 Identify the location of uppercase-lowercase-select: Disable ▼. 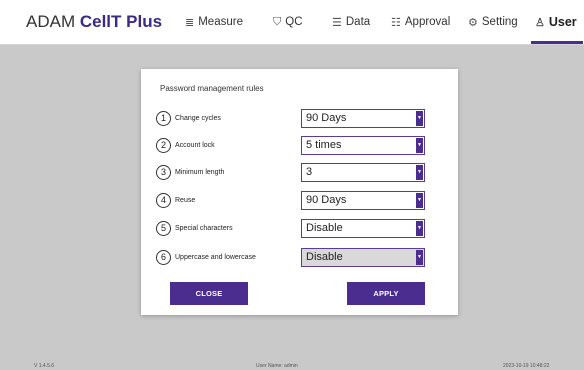
(363, 257).